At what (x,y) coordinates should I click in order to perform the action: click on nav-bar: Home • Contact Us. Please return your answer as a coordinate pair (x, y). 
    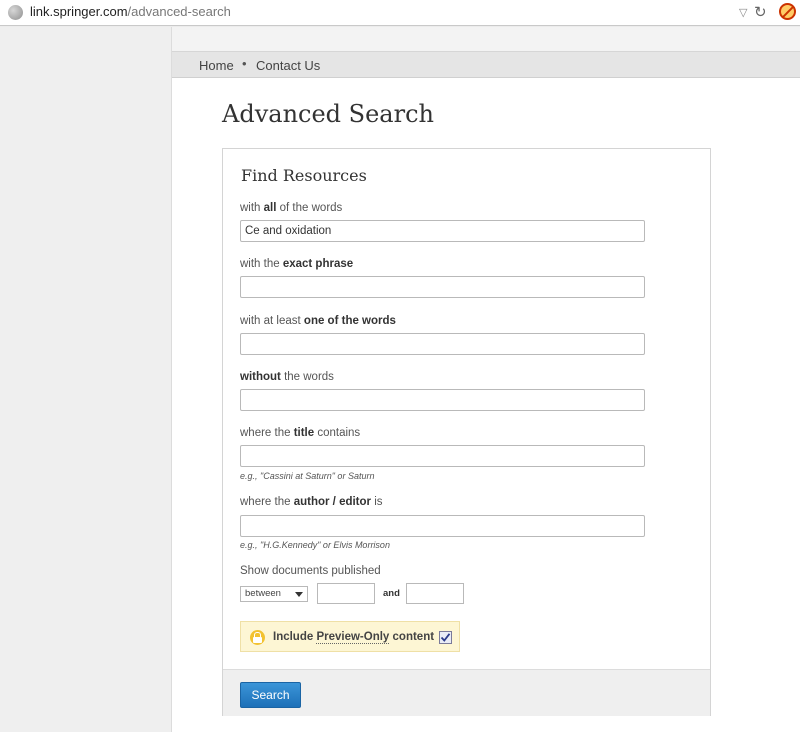
    Looking at the image, I should click on (486, 64).